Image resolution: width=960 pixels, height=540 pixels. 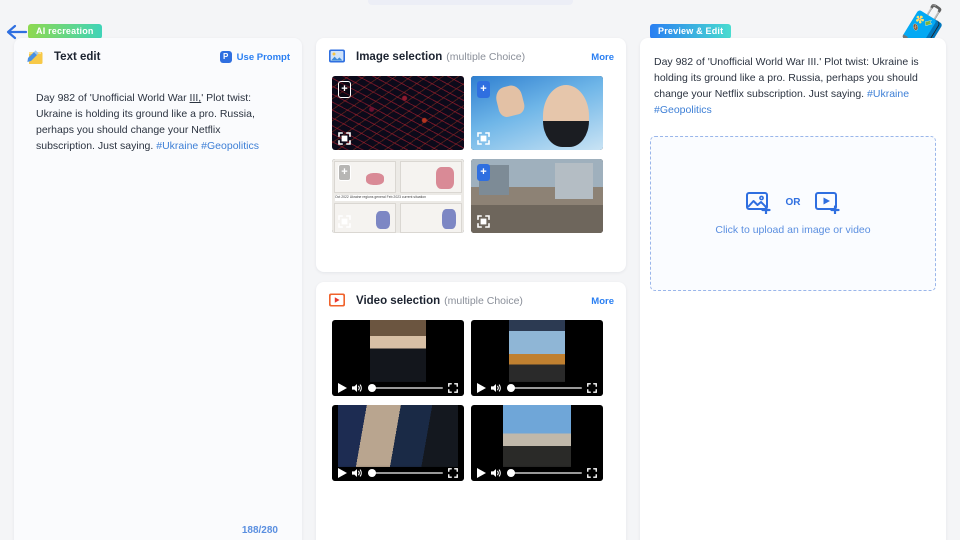 What do you see at coordinates (470, 2) in the screenshot?
I see `top-peek-bar` at bounding box center [470, 2].